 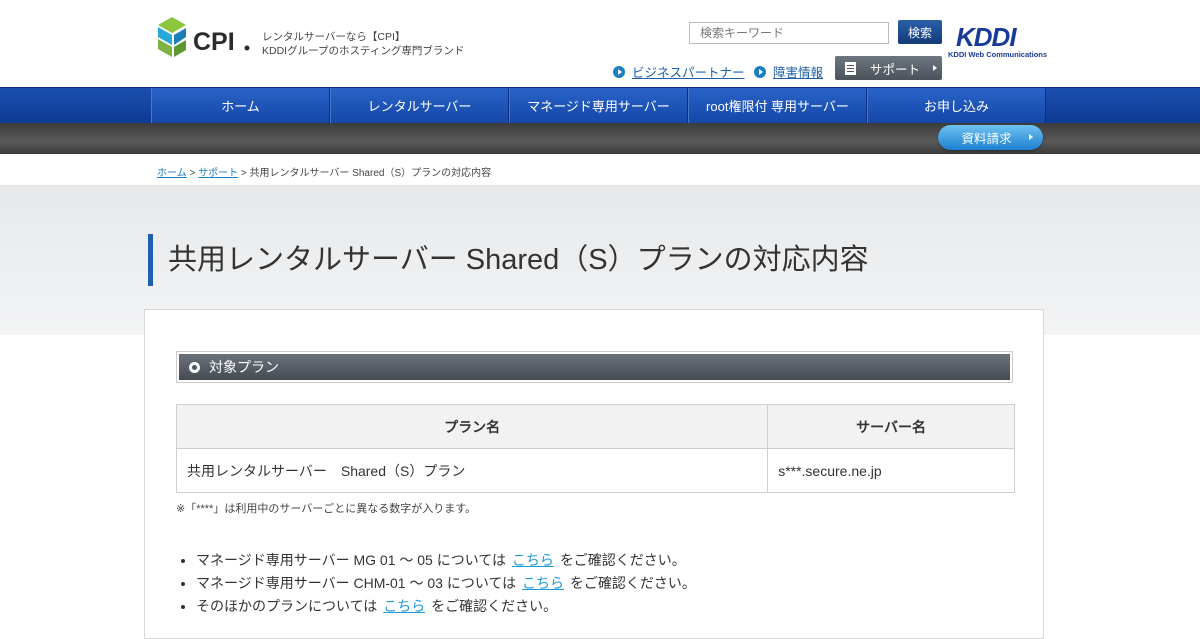 I want to click on document-icon, so click(x=850, y=68).